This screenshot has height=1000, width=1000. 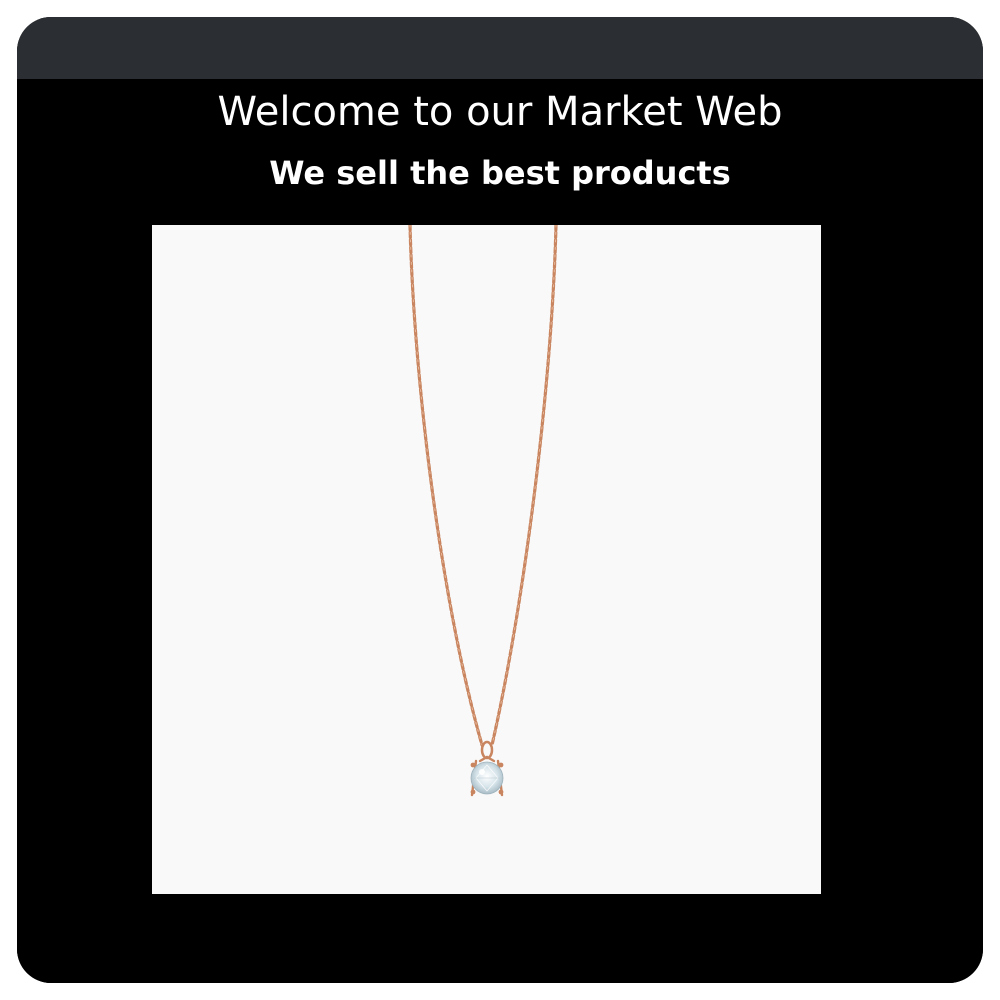 I want to click on chain-left, so click(x=446, y=486).